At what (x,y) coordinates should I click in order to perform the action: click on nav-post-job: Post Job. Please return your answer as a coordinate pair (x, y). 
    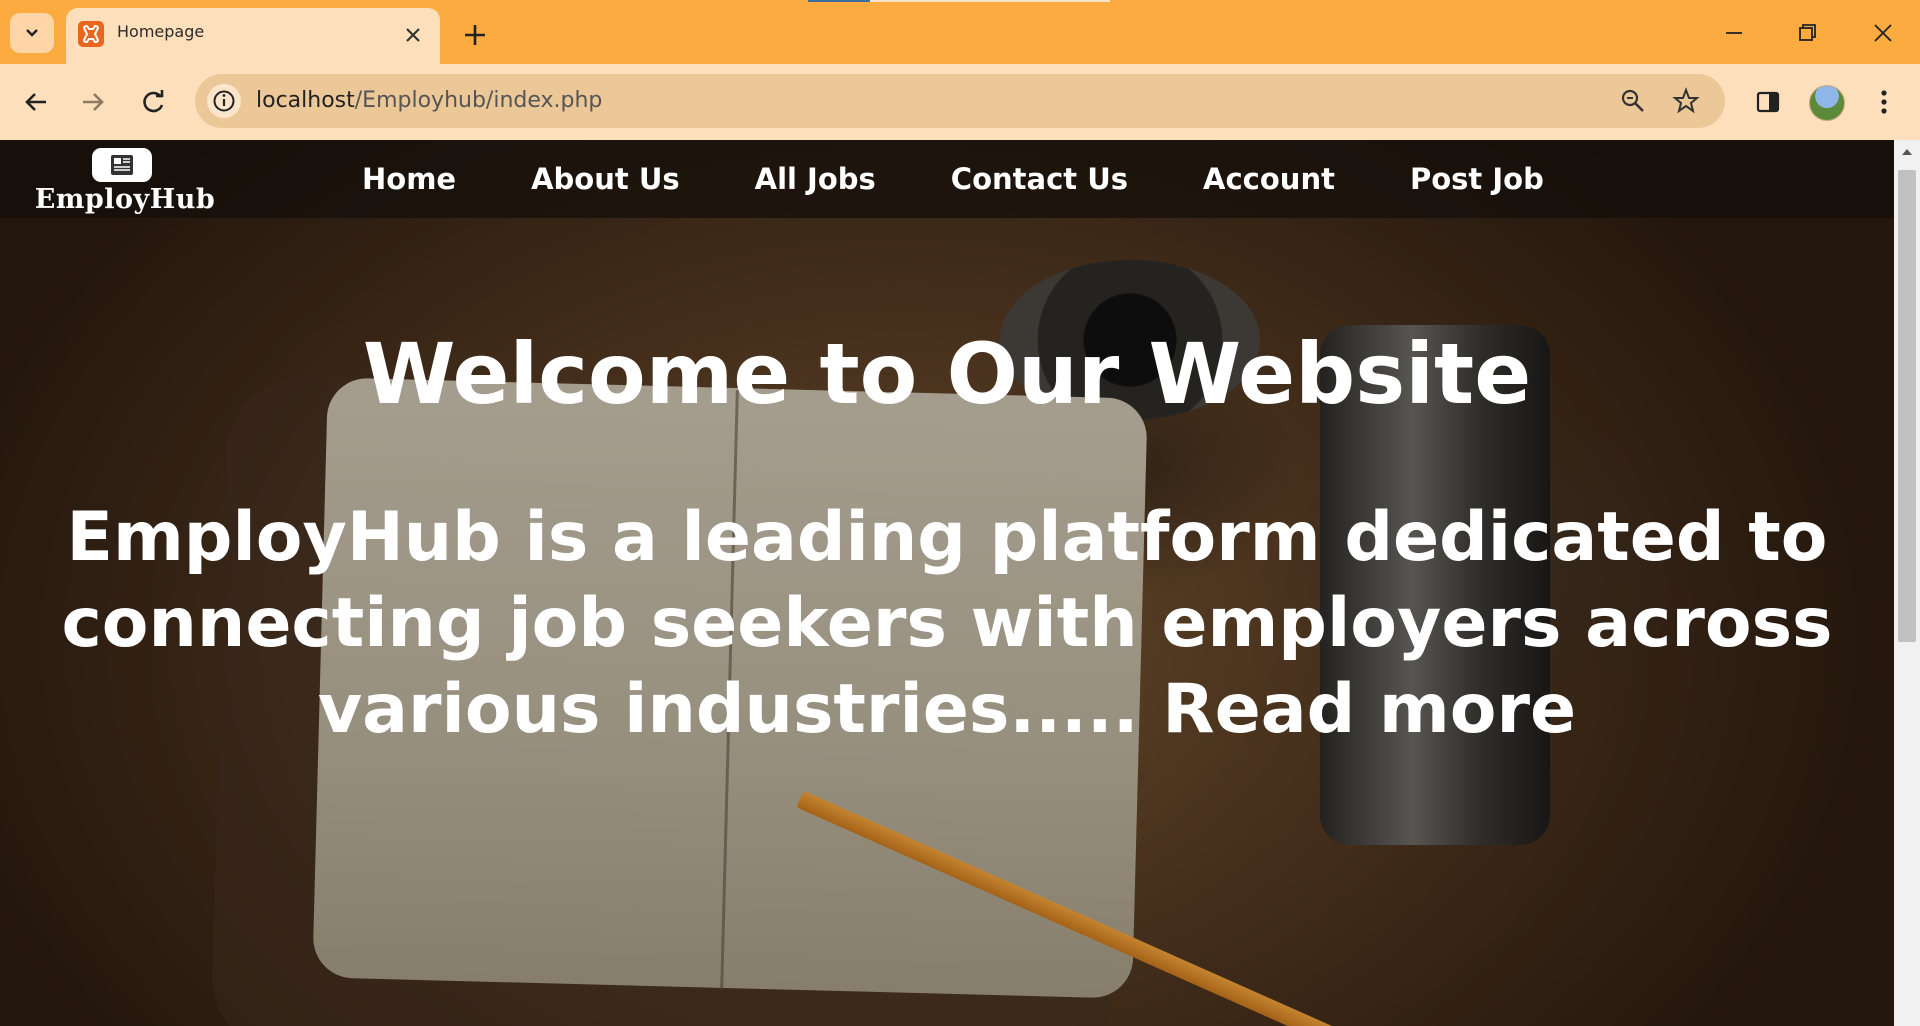
    Looking at the image, I should click on (1477, 179).